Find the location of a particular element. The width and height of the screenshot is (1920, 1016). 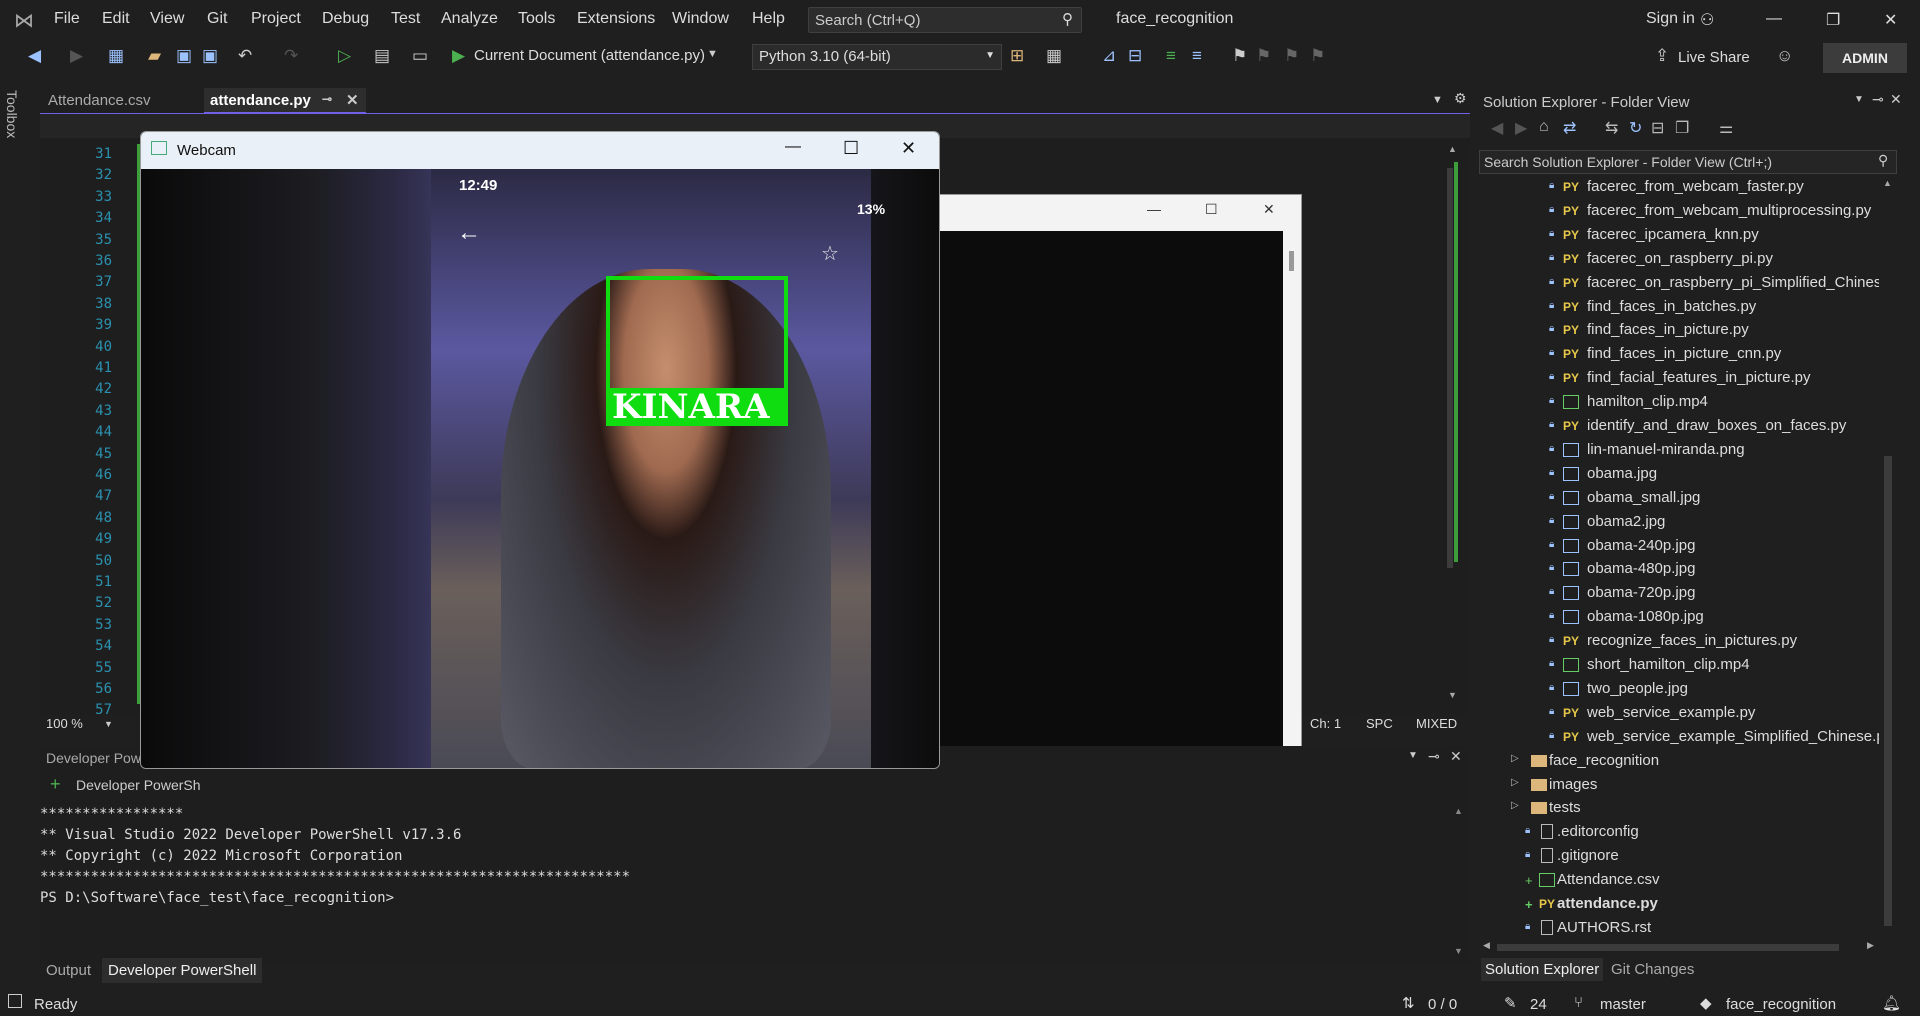

feedback-icon: ☺ is located at coordinates (1784, 56).